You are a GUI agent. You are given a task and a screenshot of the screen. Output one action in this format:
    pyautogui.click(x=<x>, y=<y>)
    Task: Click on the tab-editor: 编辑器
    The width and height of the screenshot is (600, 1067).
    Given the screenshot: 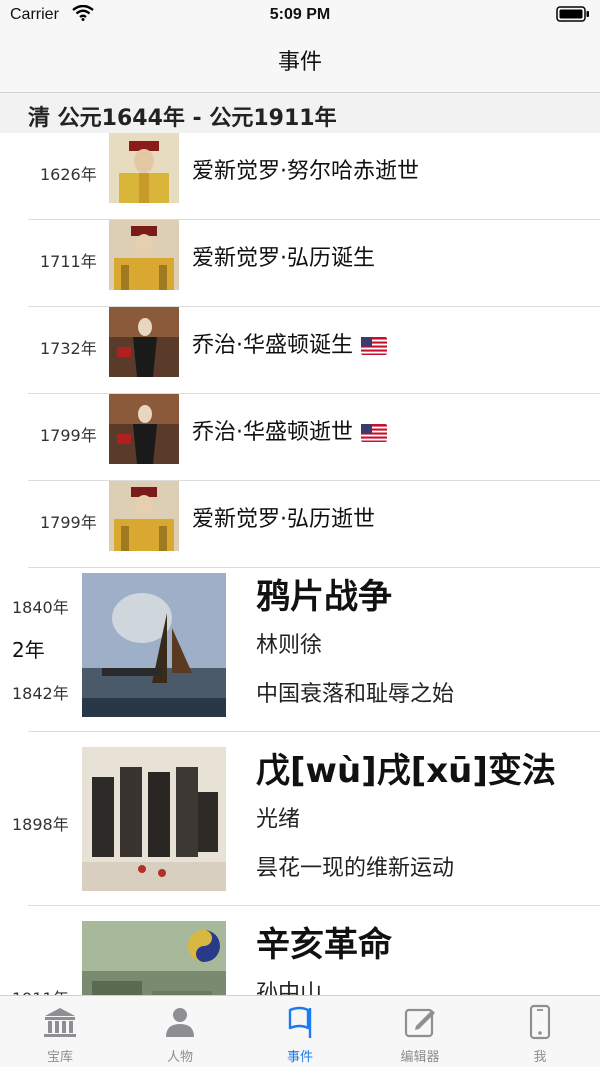 What is the action you would take?
    pyautogui.click(x=420, y=1031)
    